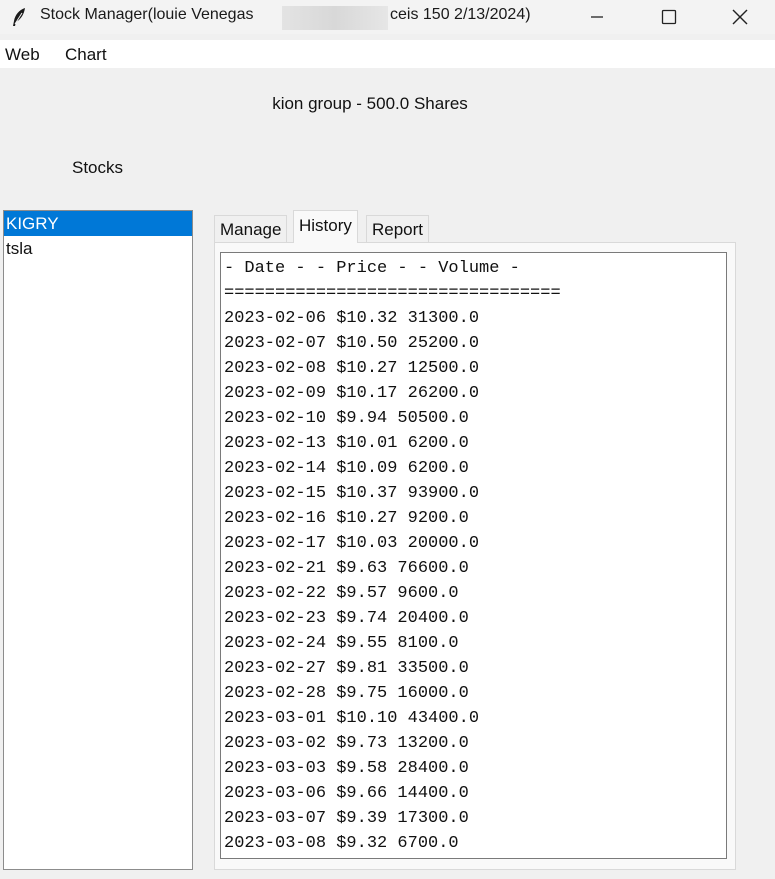 The height and width of the screenshot is (879, 775). I want to click on history-row: 2023-03-02 $9.73 13200.0, so click(346, 743).